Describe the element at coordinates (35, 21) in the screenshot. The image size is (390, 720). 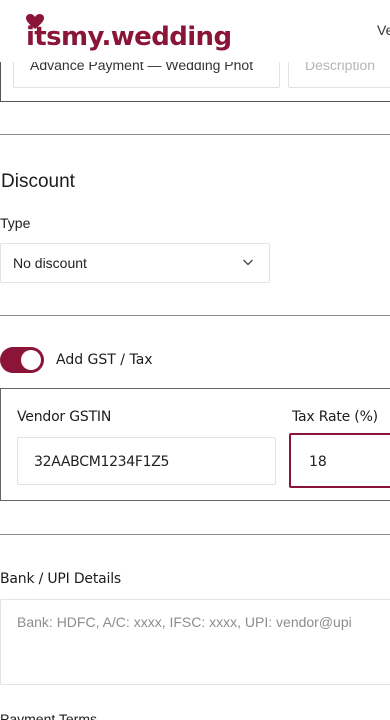
I see `heart-icon` at that location.